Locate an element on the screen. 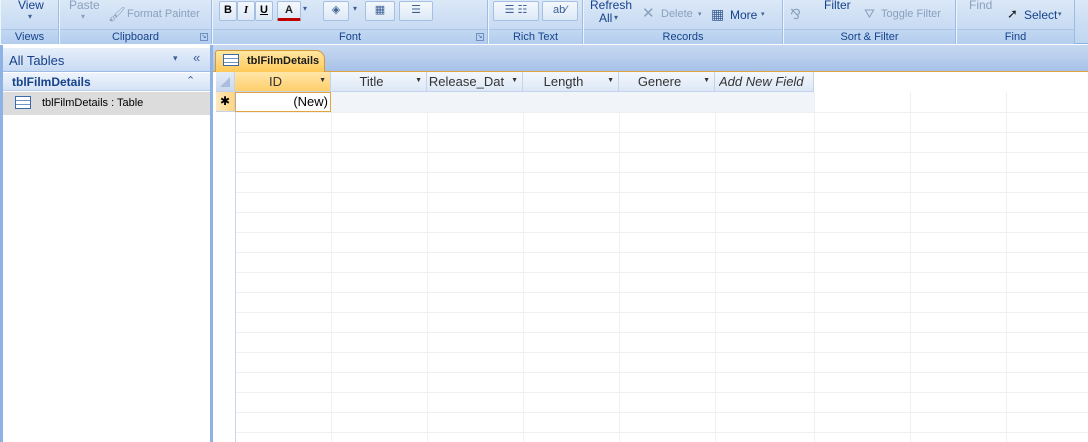 The width and height of the screenshot is (1088, 442). font-group-label: Font is located at coordinates (350, 36).